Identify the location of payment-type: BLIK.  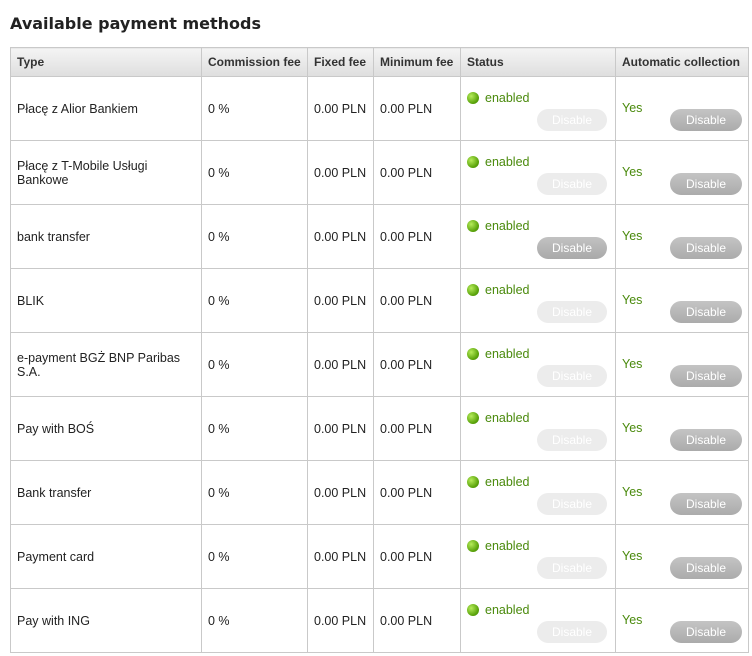
(106, 300).